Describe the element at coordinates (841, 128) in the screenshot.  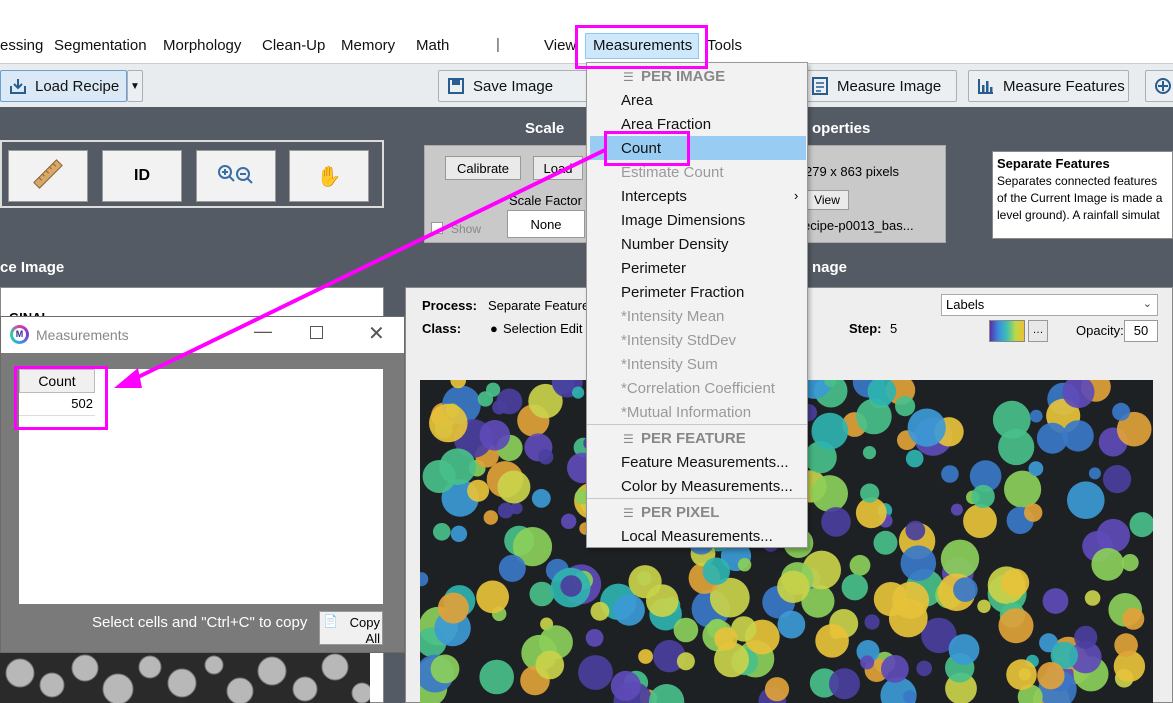
I see `properties-title: operties` at that location.